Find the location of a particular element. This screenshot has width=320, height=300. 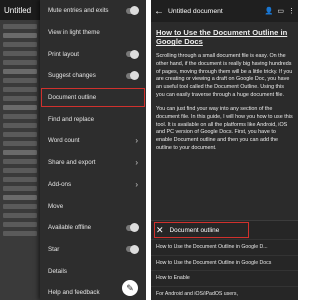

menu-item: Star is located at coordinates (93, 250).